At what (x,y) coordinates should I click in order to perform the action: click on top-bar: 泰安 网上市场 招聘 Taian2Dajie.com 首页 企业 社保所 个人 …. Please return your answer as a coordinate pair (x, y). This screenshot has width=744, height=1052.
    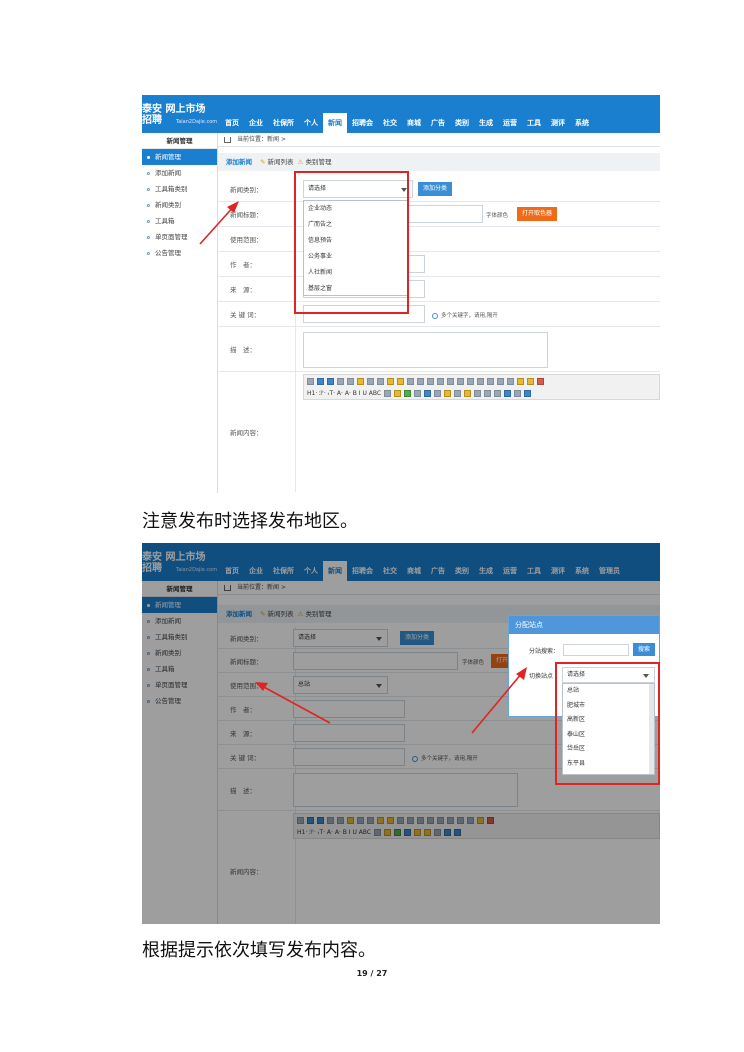
    Looking at the image, I should click on (401, 114).